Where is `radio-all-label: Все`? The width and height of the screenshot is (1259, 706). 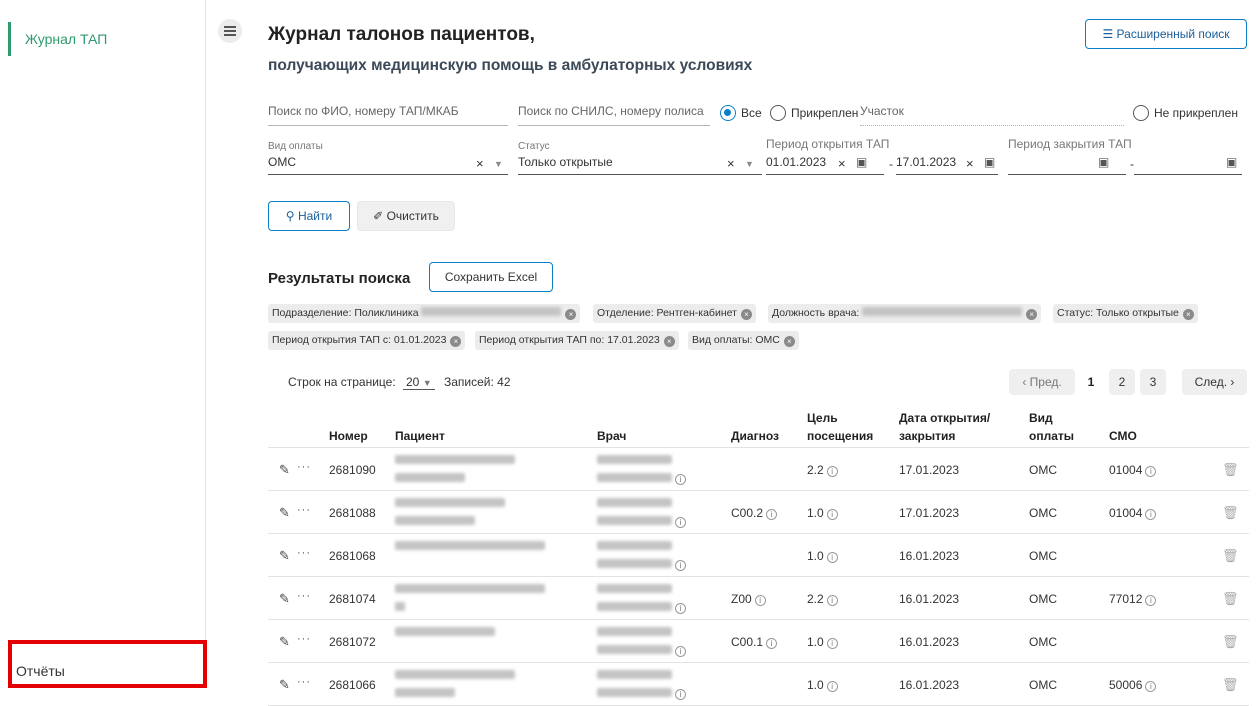
radio-all-label: Все is located at coordinates (751, 113).